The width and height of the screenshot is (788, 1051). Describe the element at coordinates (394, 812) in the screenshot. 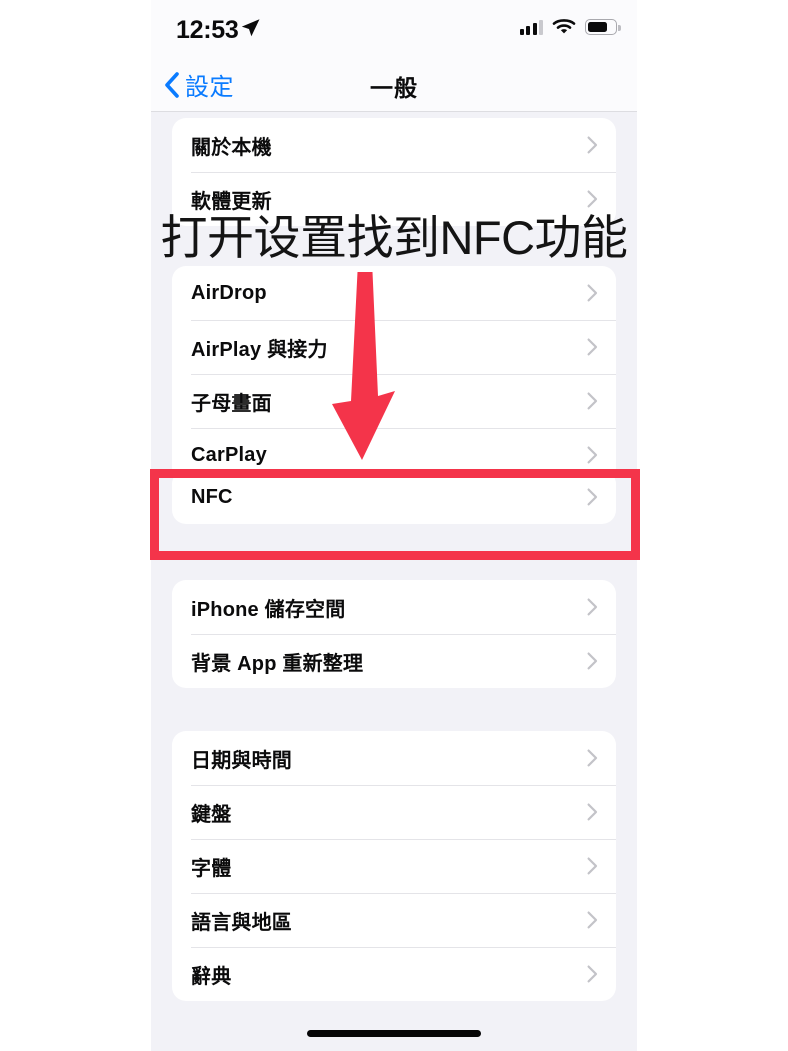

I see `settings-row-keyboard: 鍵盤` at that location.